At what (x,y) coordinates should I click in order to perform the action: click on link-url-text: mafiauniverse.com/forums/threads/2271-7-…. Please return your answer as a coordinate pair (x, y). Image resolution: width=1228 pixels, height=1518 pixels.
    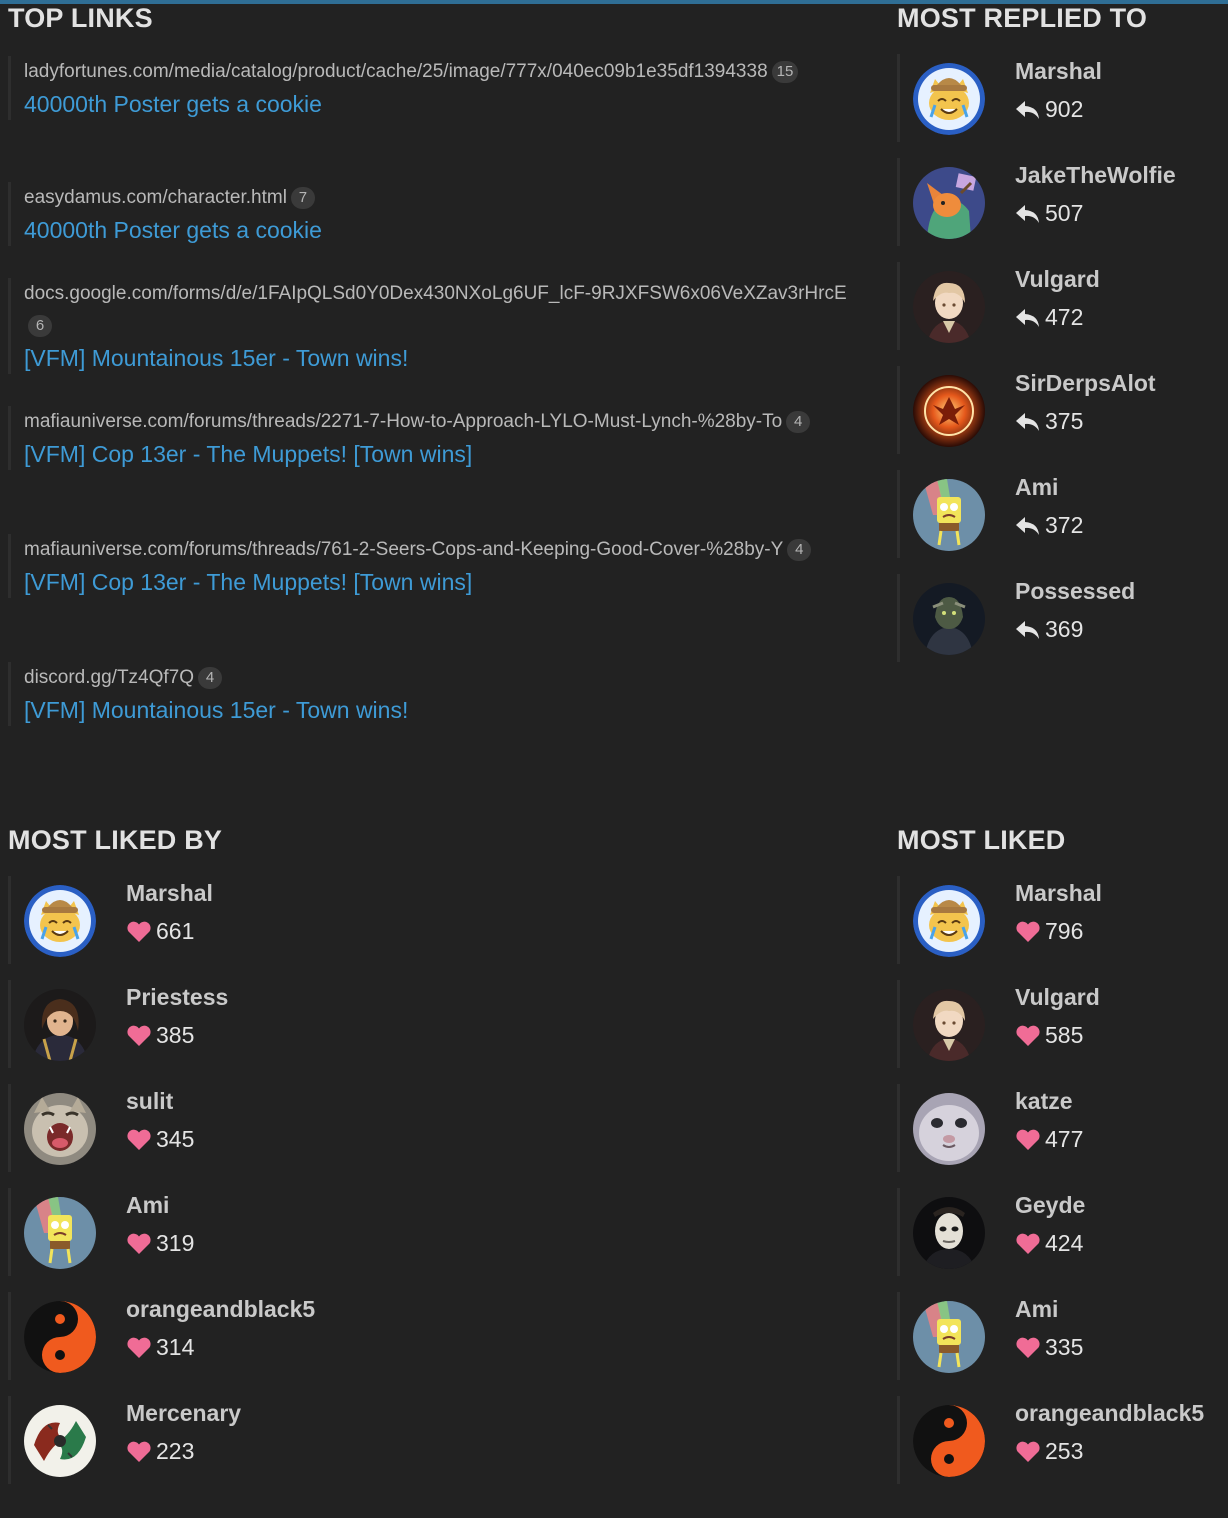
    Looking at the image, I should click on (403, 421).